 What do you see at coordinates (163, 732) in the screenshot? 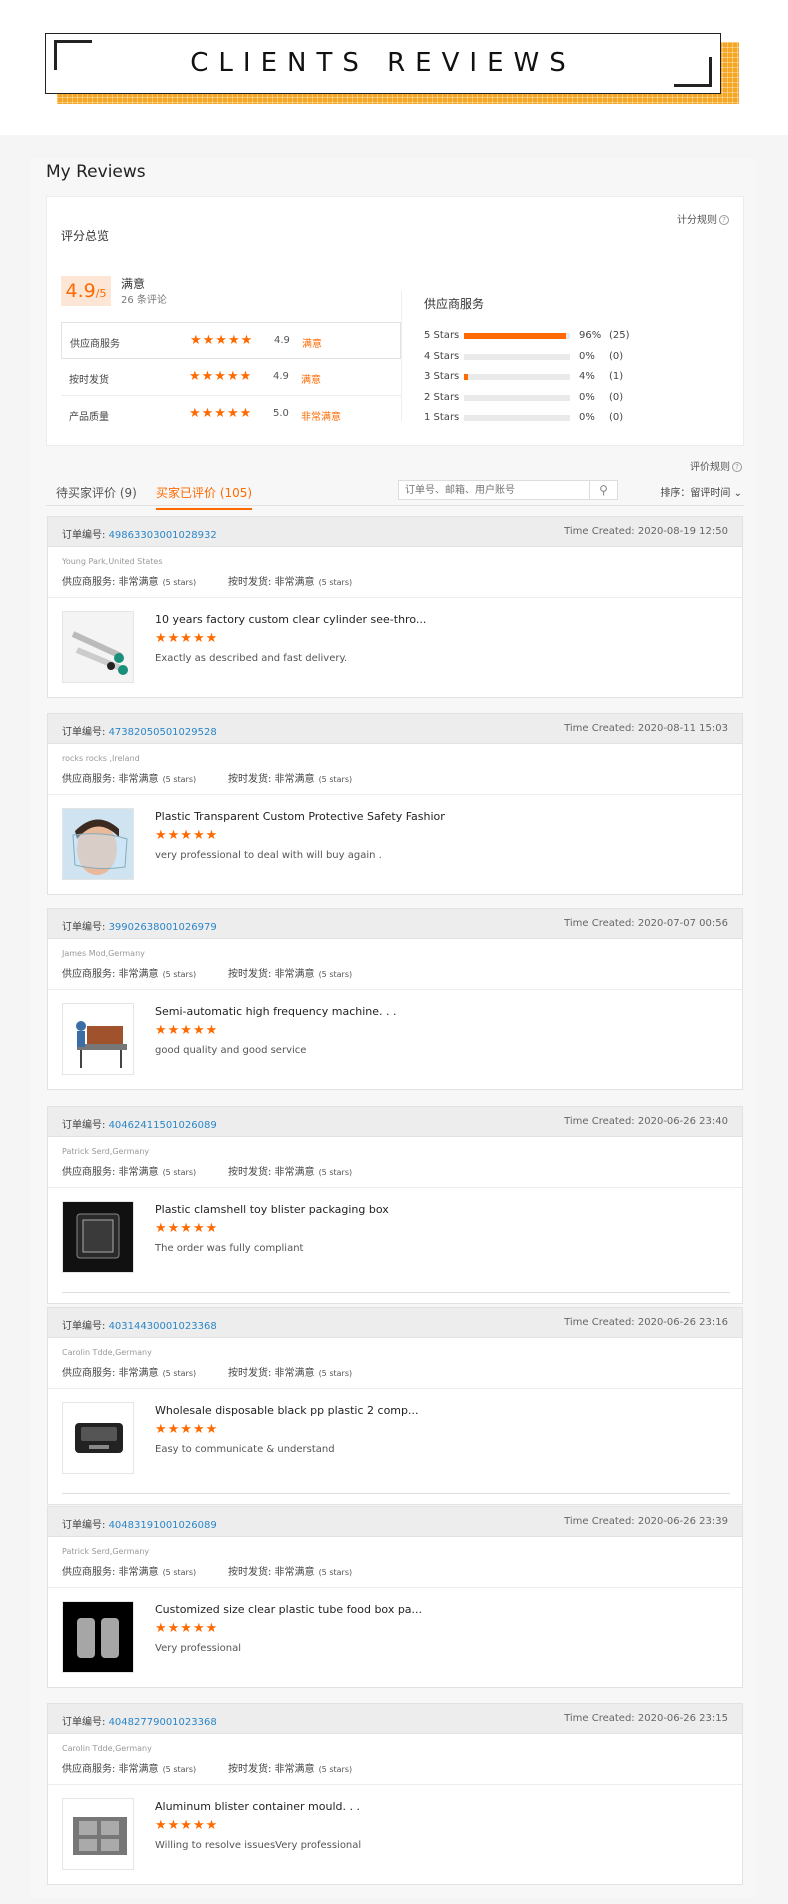
I see `order-number-link: 47382050501029528` at bounding box center [163, 732].